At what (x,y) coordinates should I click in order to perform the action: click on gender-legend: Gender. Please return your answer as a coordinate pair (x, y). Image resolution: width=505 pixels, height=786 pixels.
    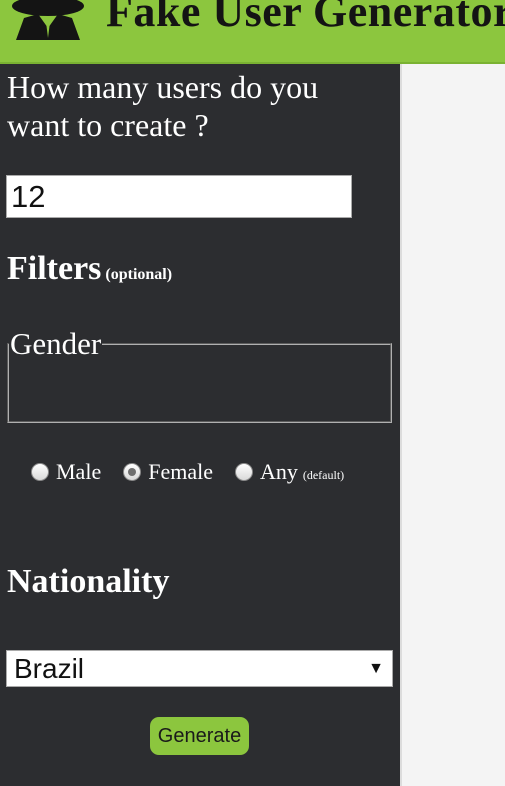
    Looking at the image, I should click on (56, 343).